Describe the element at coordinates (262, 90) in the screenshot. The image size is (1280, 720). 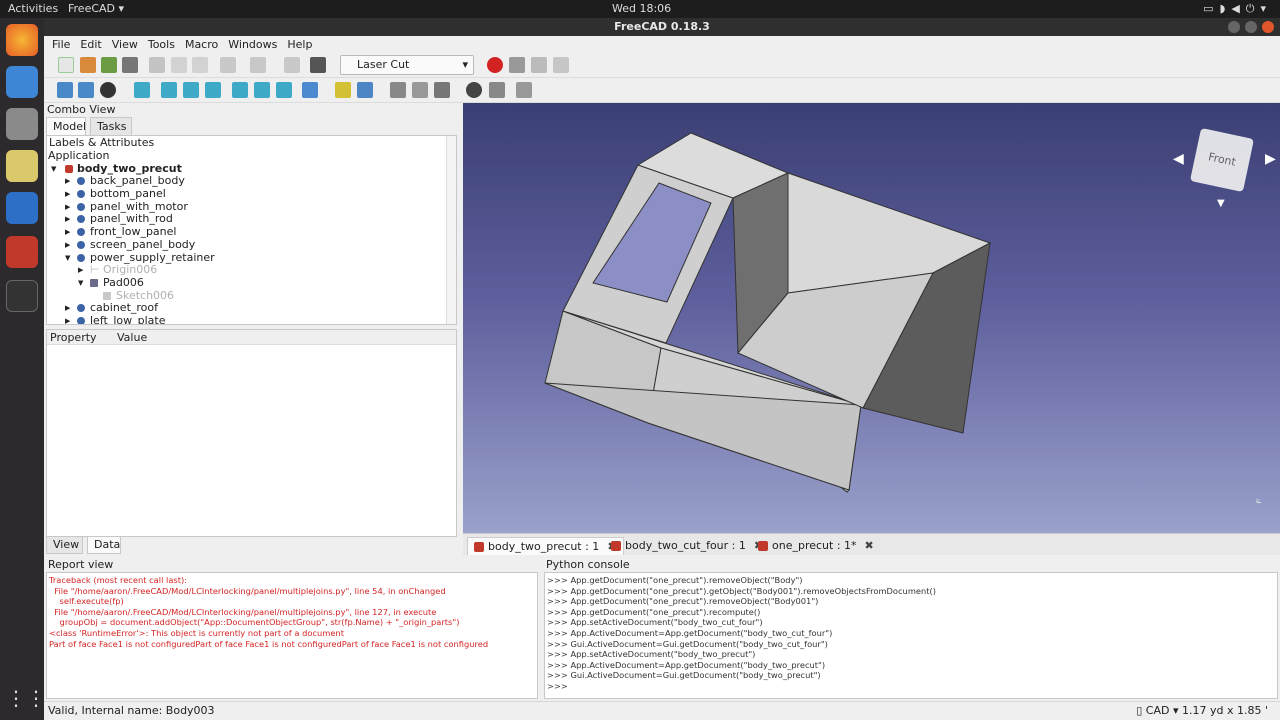
I see `bottom-view-icon` at that location.